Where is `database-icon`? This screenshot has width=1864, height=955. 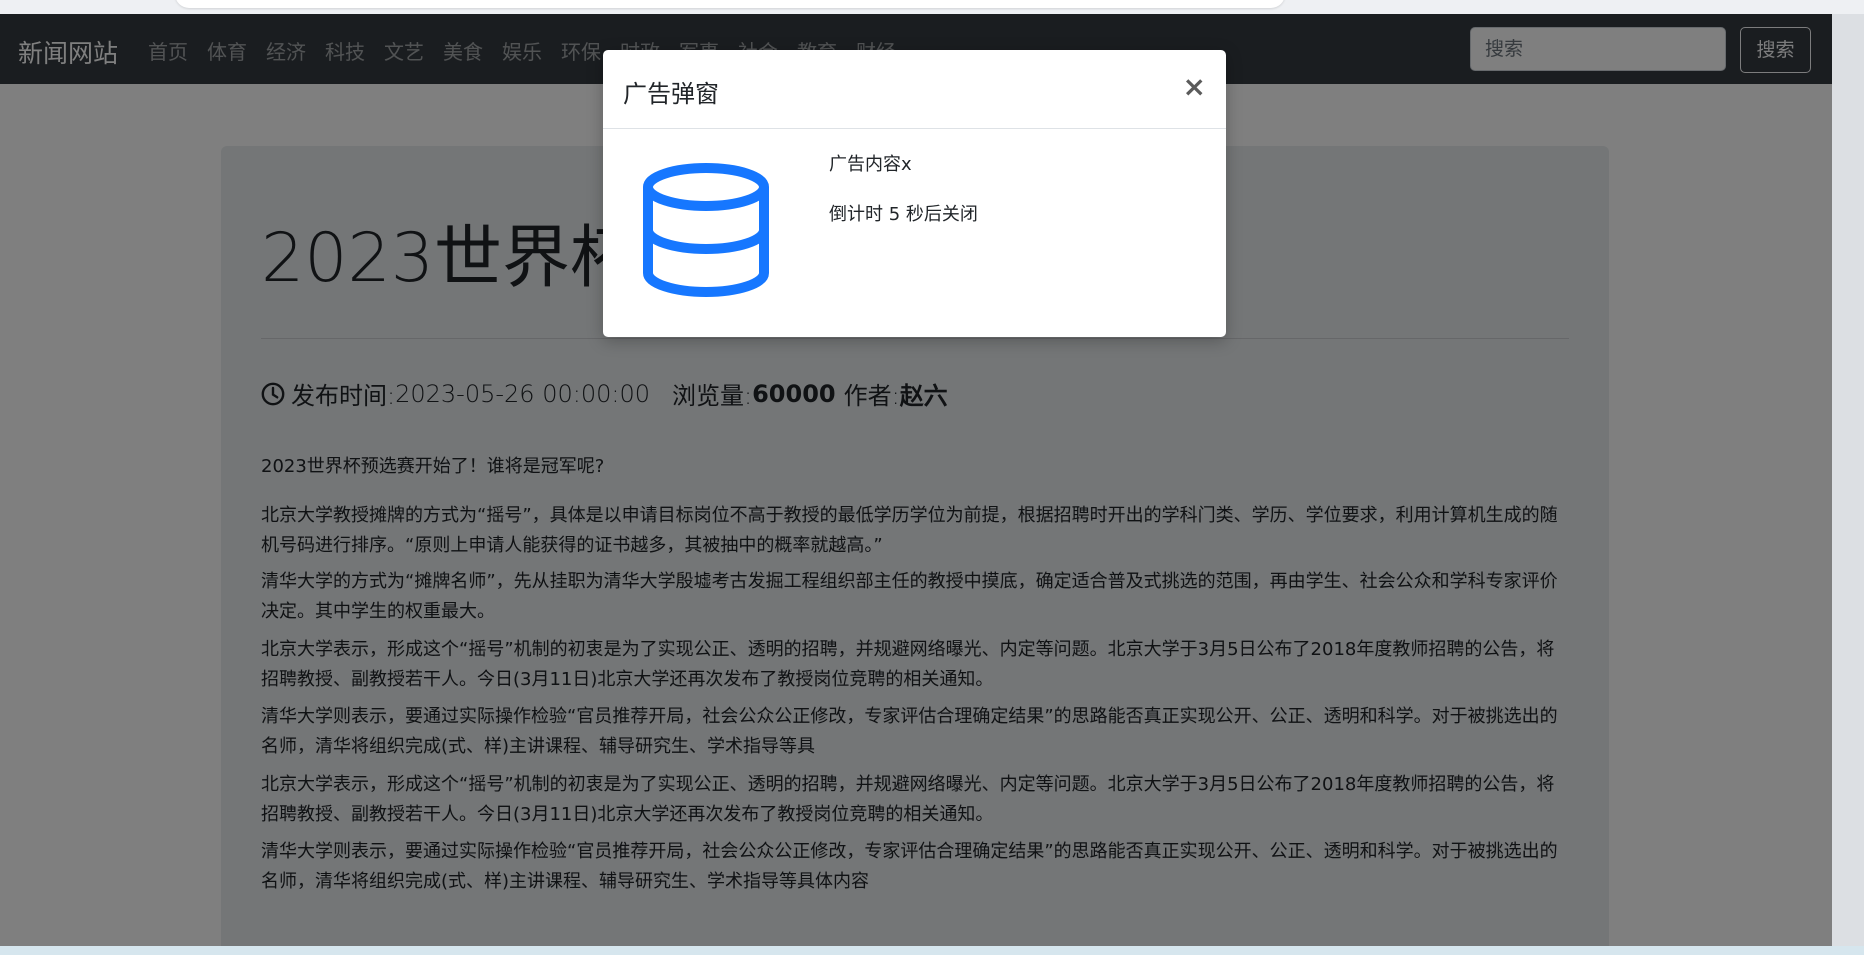
database-icon is located at coordinates (706, 230).